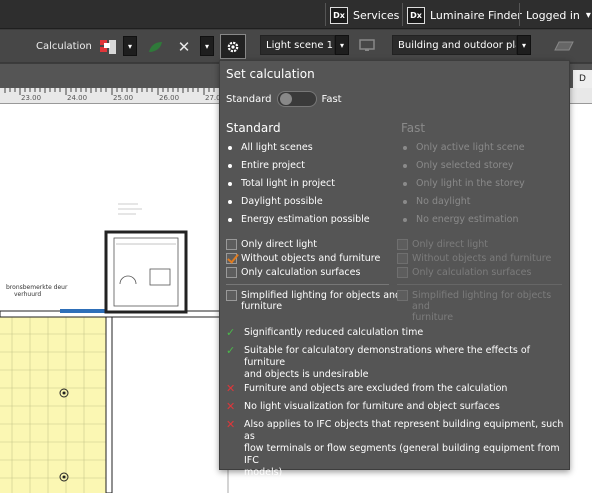  I want to click on monitor-icon, so click(367, 44).